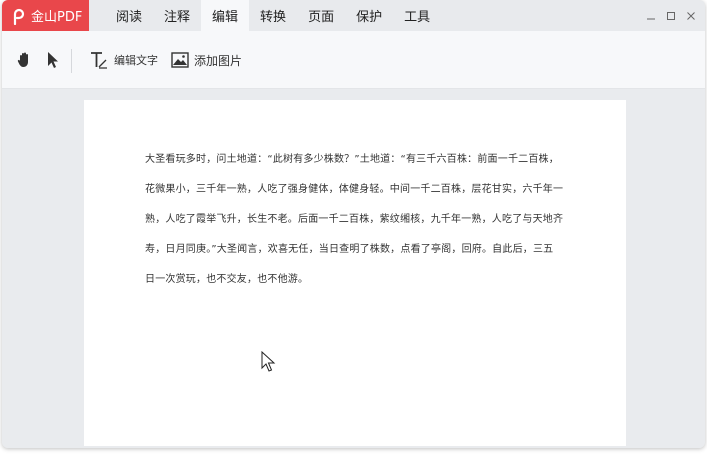  I want to click on minimize-icon, so click(651, 16).